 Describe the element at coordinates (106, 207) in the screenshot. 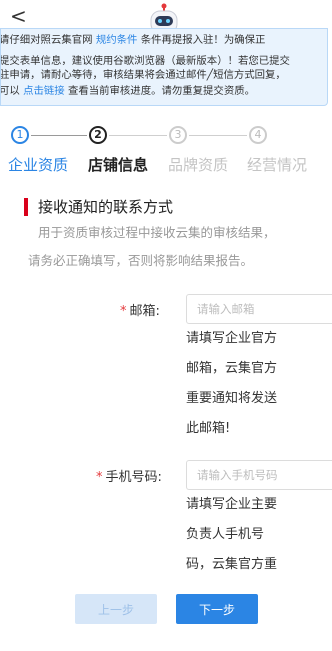

I see `section-title: 接收通知的联系方式` at that location.